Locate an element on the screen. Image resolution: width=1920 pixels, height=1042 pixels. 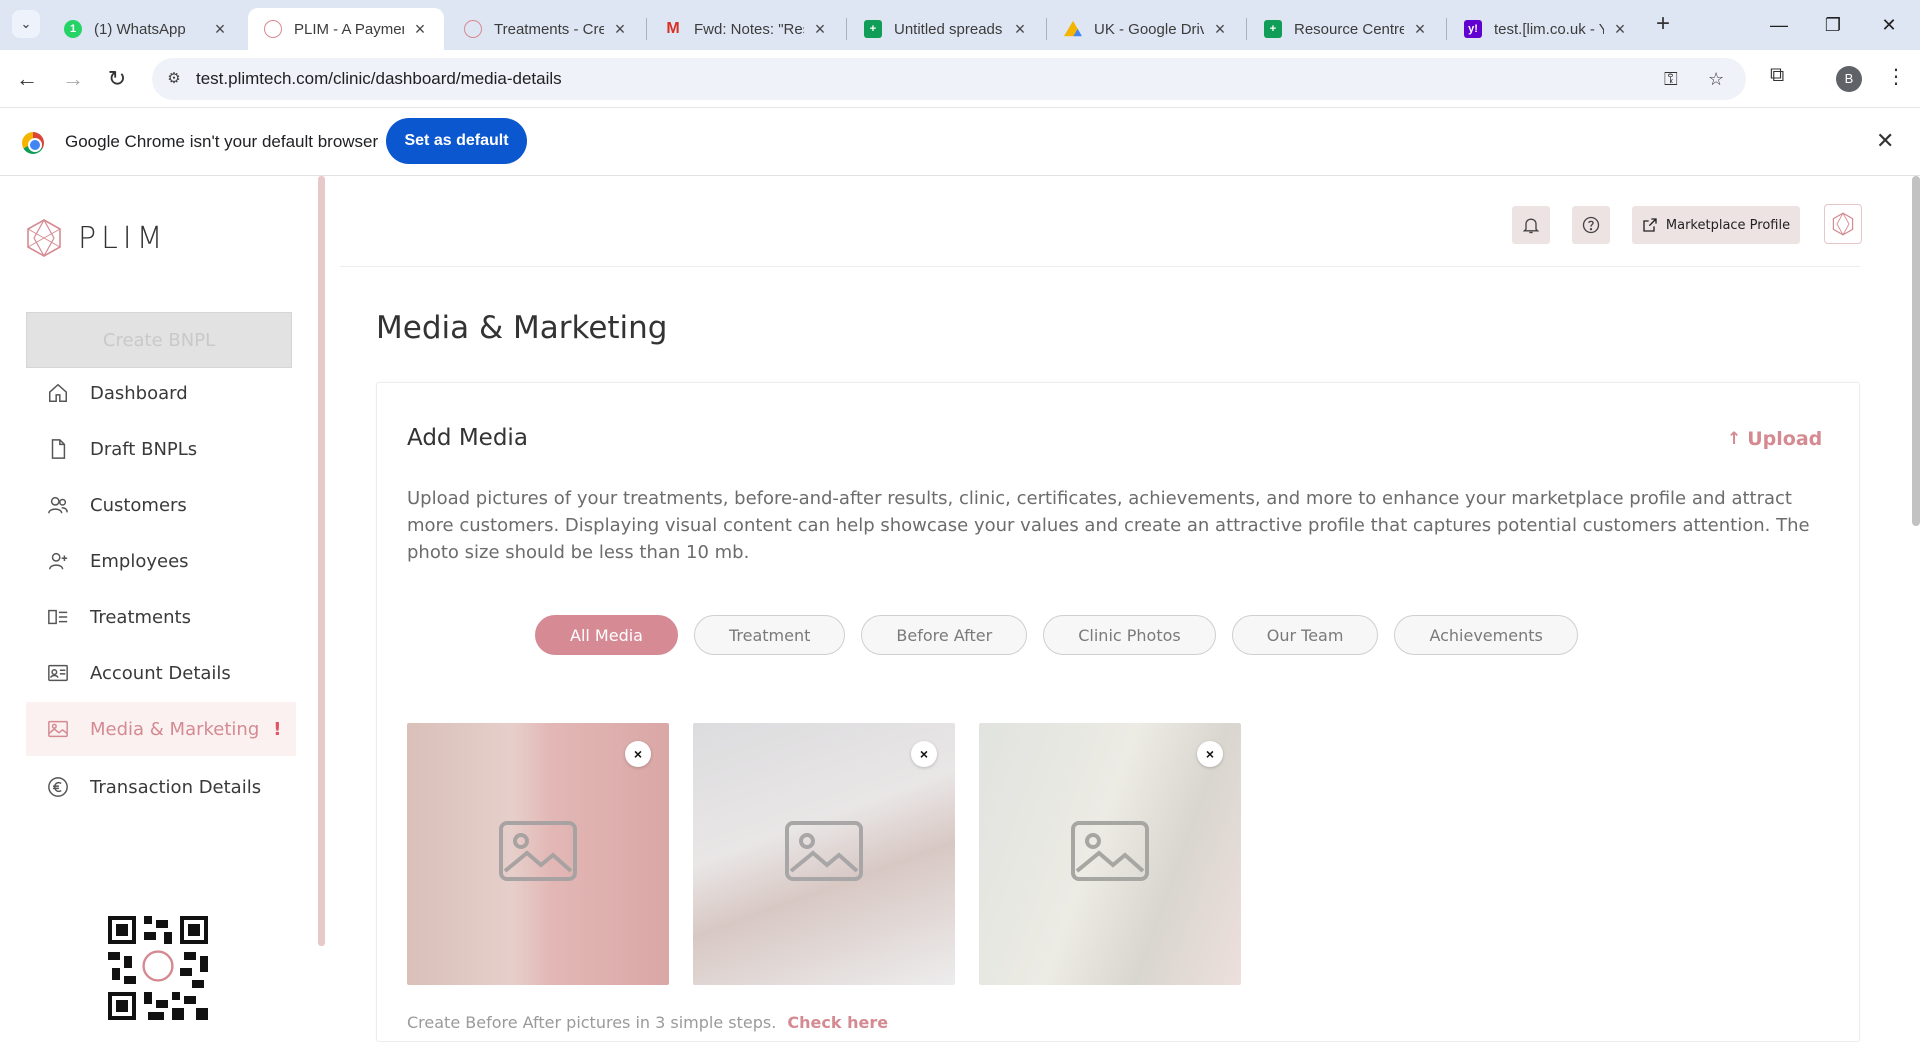
filter-treatment: Treatment is located at coordinates (769, 635).